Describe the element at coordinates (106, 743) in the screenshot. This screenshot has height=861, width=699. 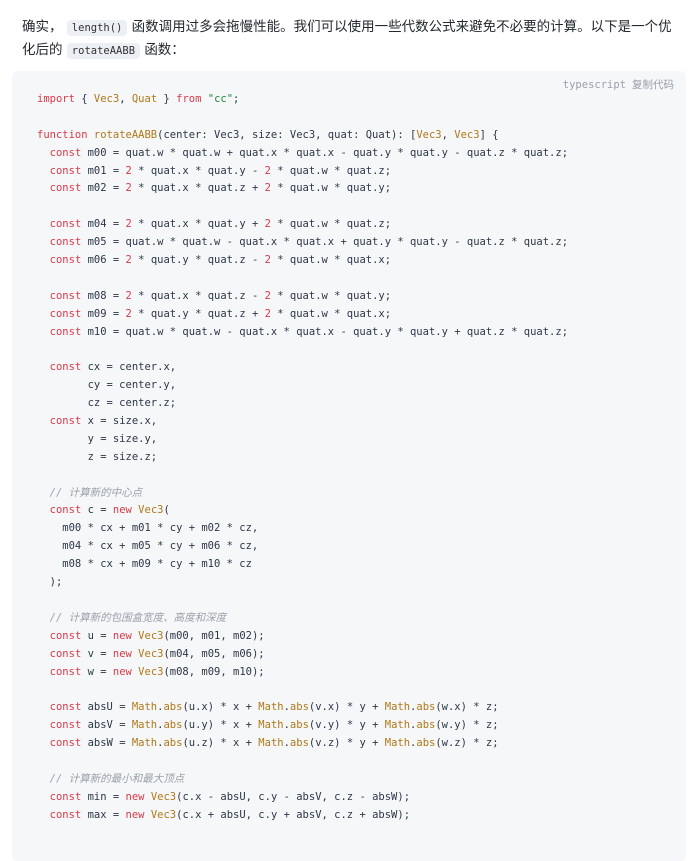
I see `code-token: absW =` at that location.